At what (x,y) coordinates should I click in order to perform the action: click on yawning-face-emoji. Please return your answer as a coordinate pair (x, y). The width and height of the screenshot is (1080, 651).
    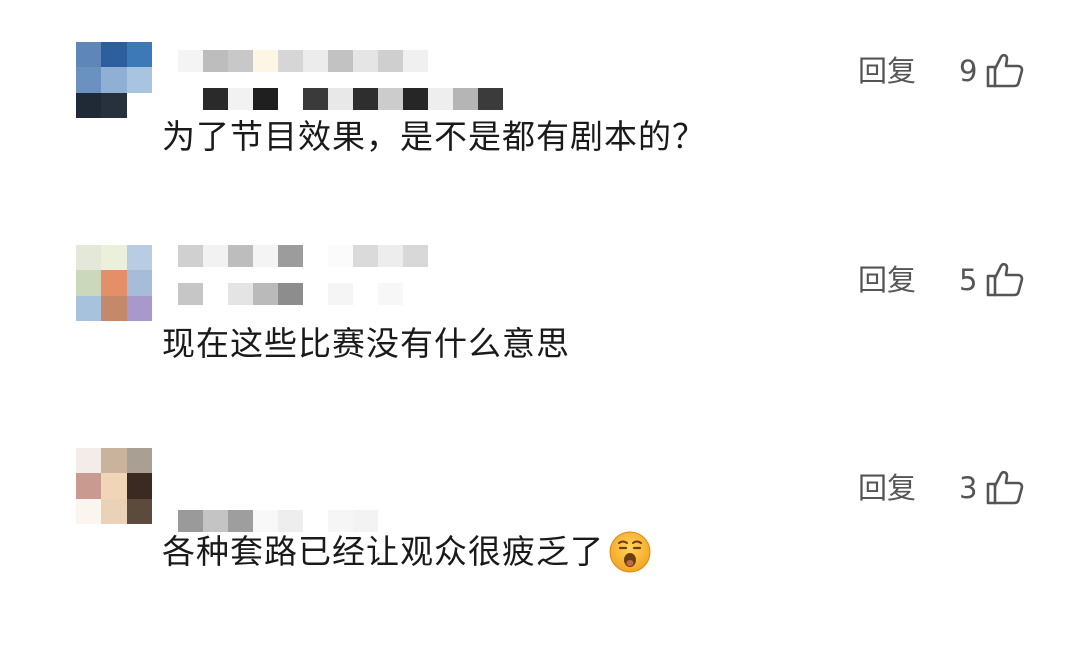
    Looking at the image, I should click on (630, 552).